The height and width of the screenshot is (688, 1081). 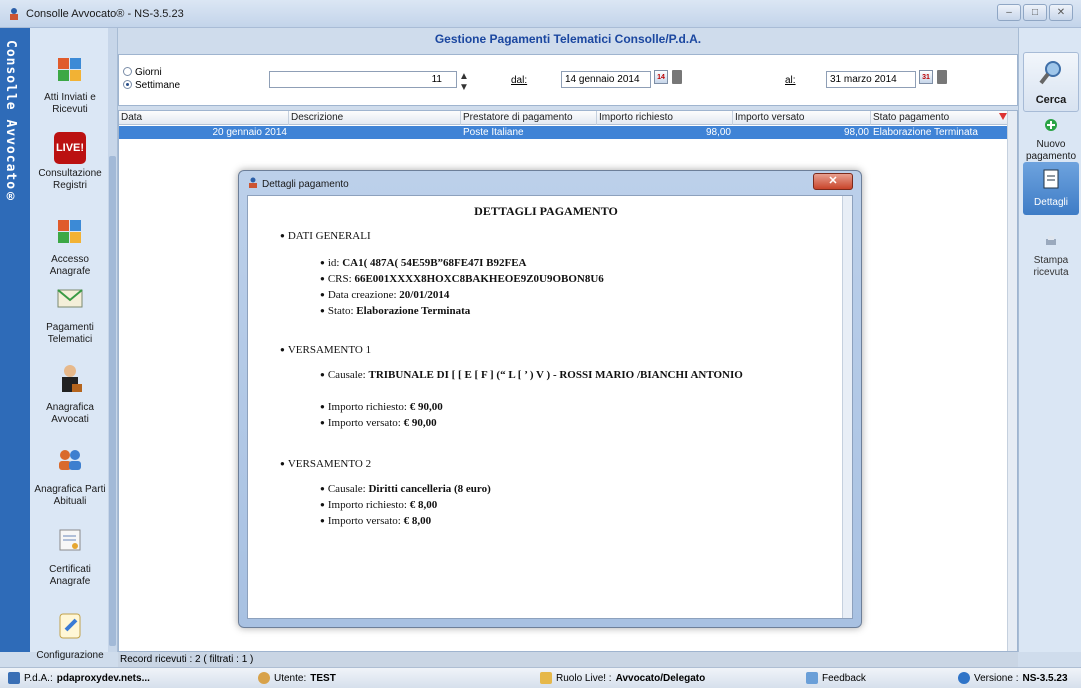 I want to click on date-to-input: 31 marzo 2014, so click(x=871, y=79).